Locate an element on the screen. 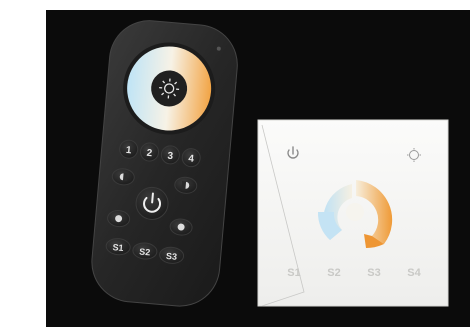 This screenshot has height=327, width=476. scene-key-s1: S1 is located at coordinates (293, 273).